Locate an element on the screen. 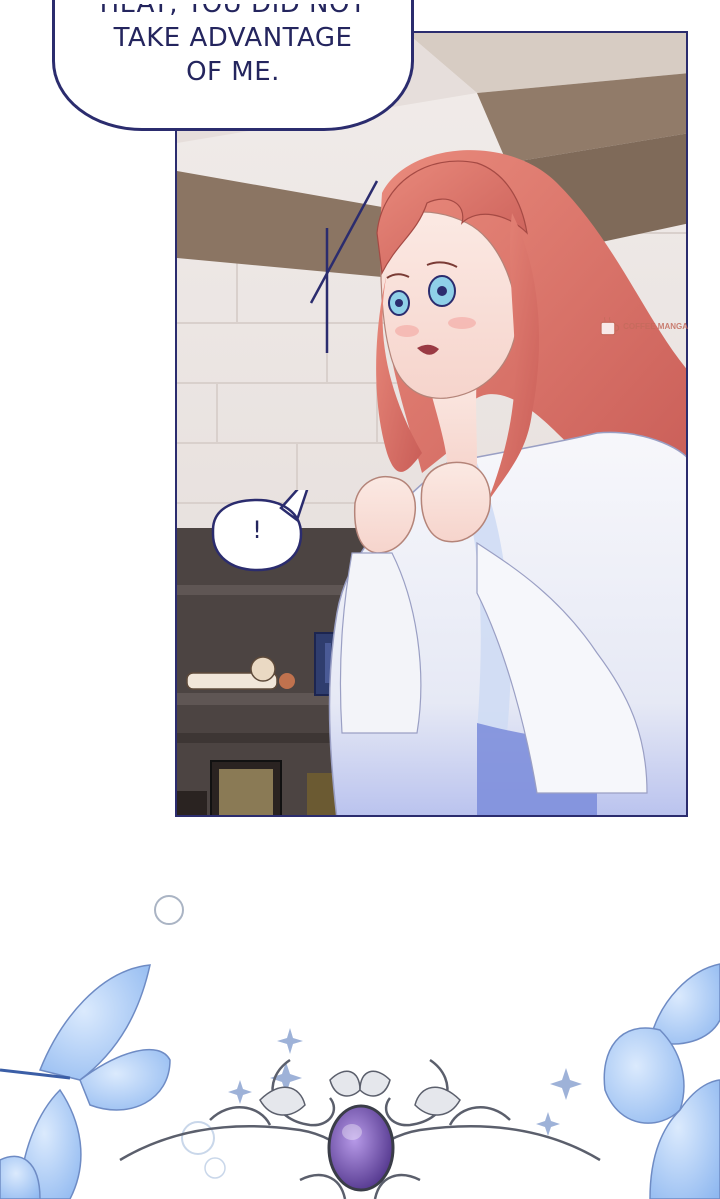 The image size is (720, 1199). speech-bubble-top: HEAT, YOU DID NOT TAKE ADVANTAGE OF ME. is located at coordinates (233, 65).